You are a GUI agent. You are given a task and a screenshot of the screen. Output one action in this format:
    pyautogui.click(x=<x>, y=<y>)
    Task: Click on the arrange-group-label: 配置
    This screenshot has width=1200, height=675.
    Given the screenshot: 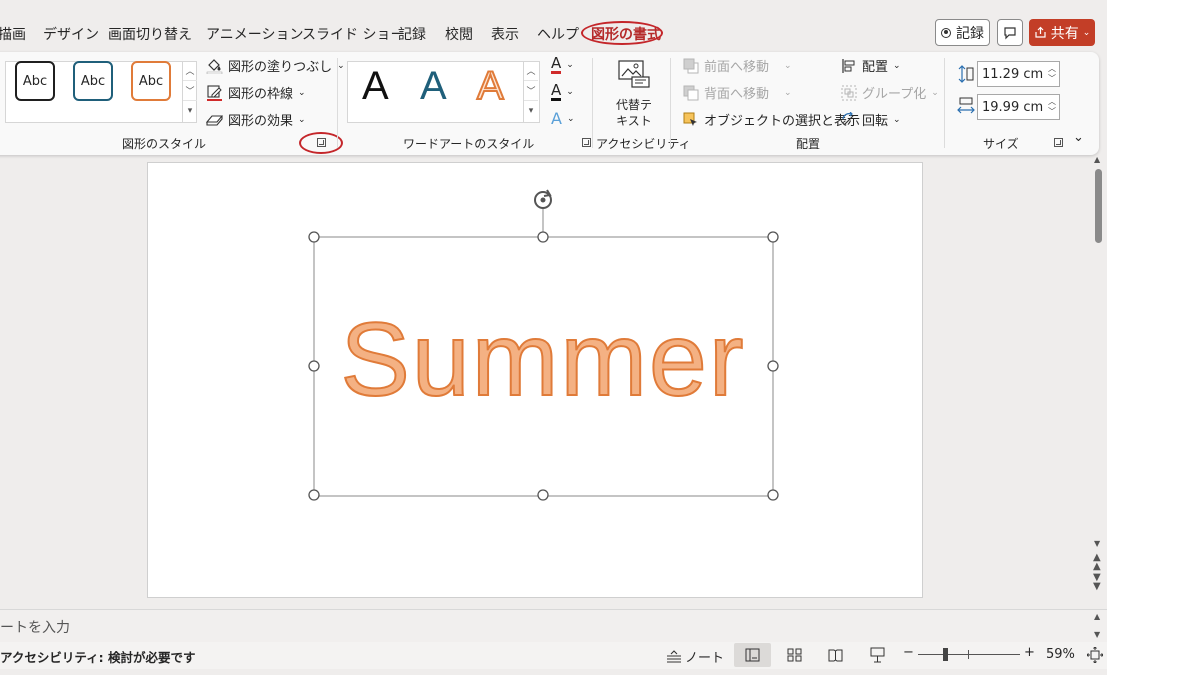 What is the action you would take?
    pyautogui.click(x=808, y=144)
    